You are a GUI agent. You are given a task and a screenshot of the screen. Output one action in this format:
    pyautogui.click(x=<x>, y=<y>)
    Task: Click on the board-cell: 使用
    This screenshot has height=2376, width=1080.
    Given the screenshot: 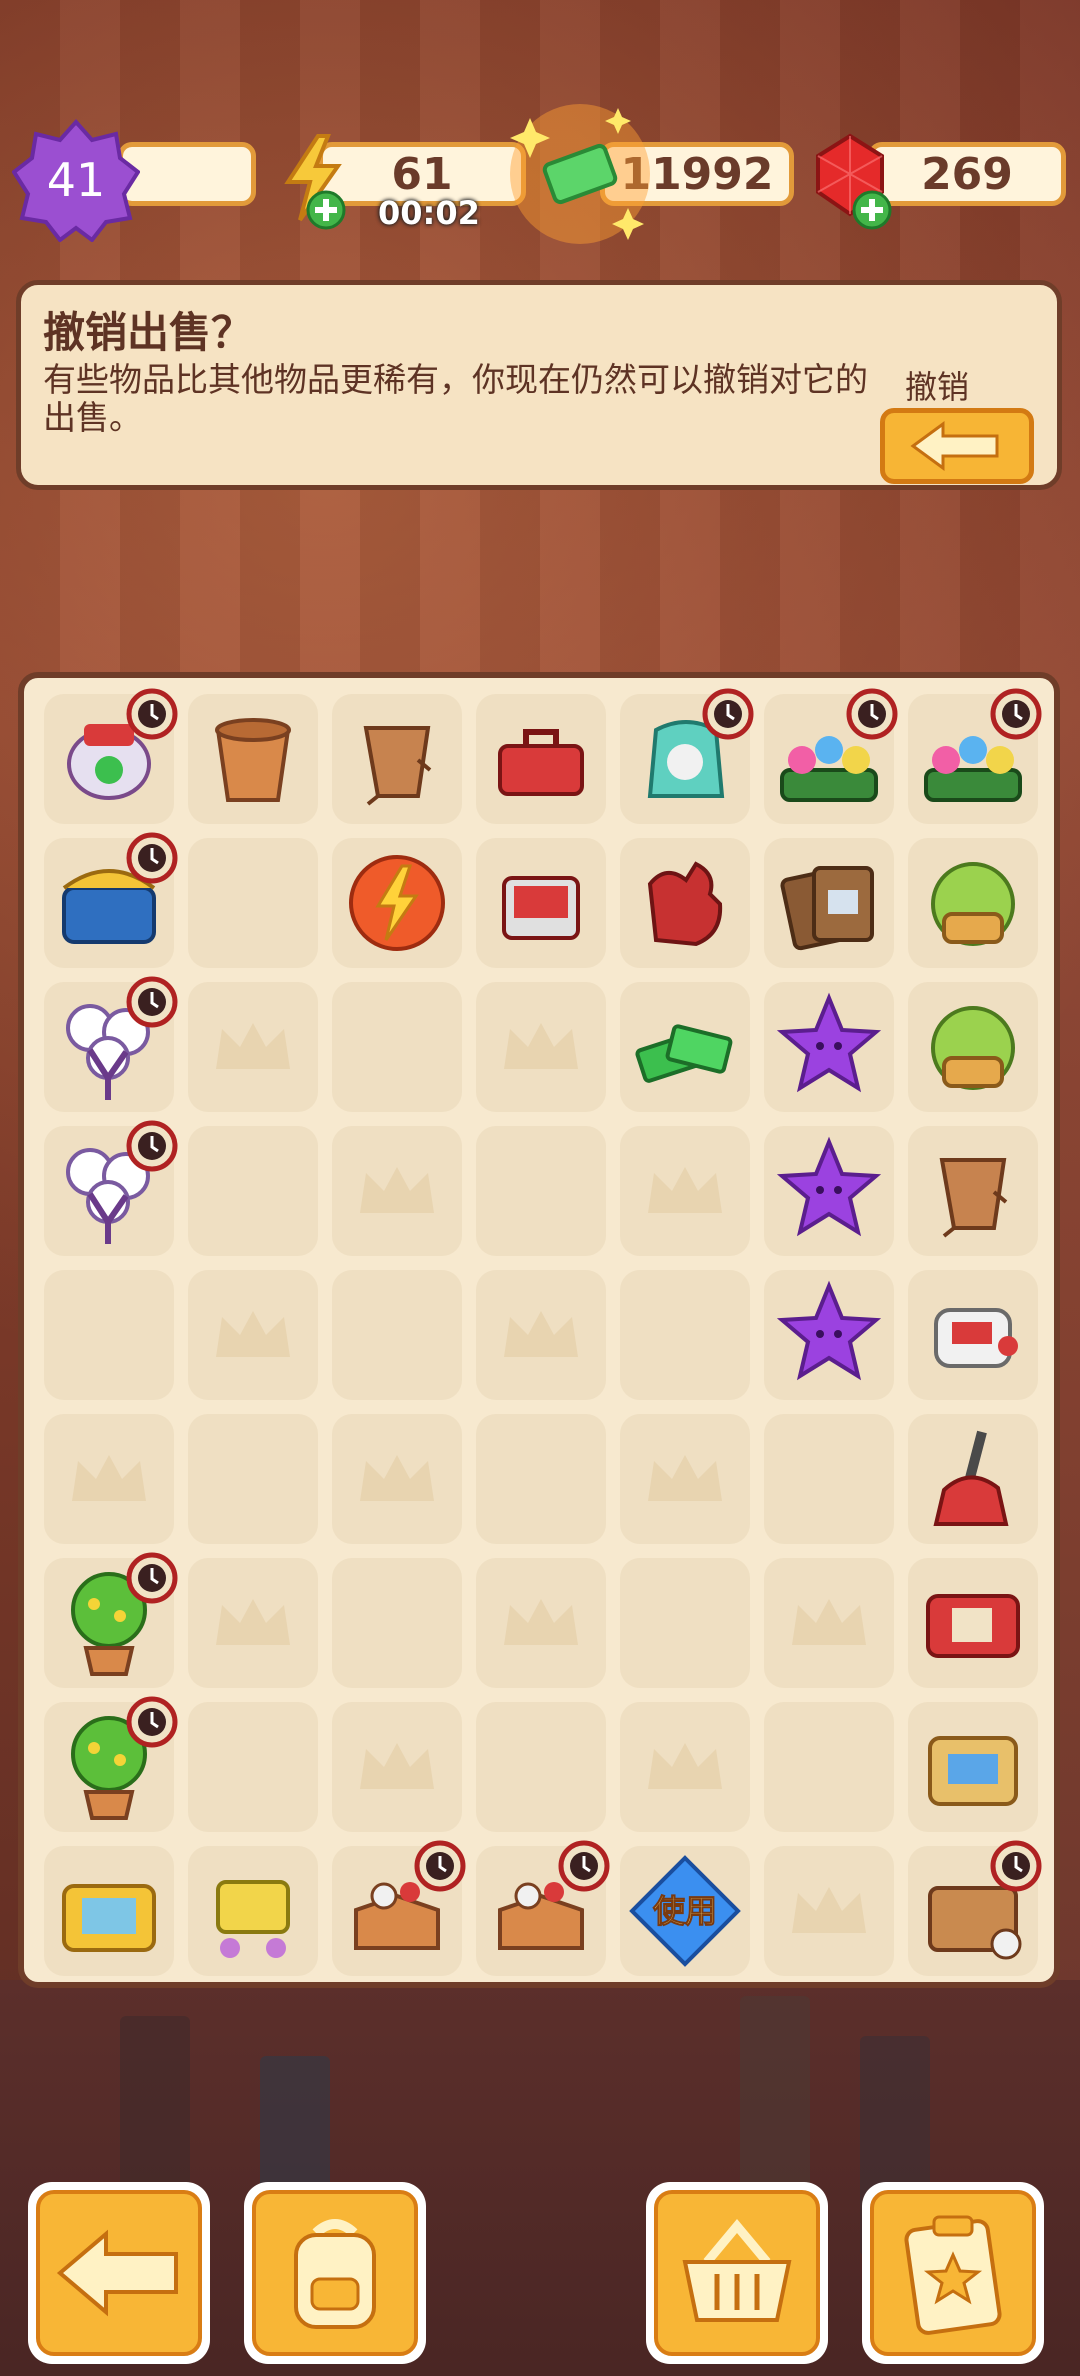 What is the action you would take?
    pyautogui.click(x=685, y=1911)
    